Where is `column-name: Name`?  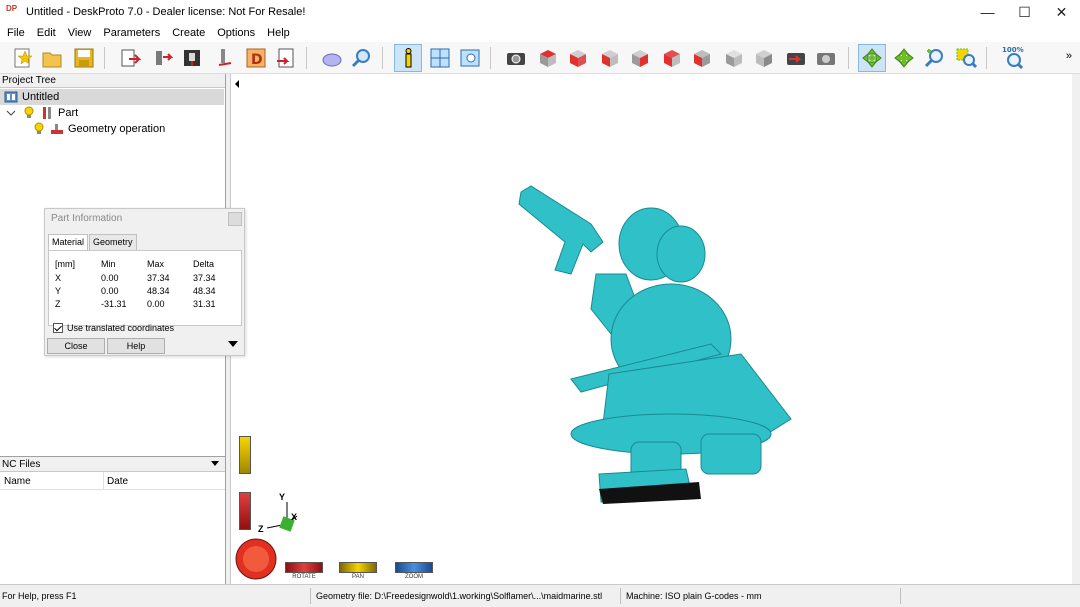 column-name: Name is located at coordinates (17, 481).